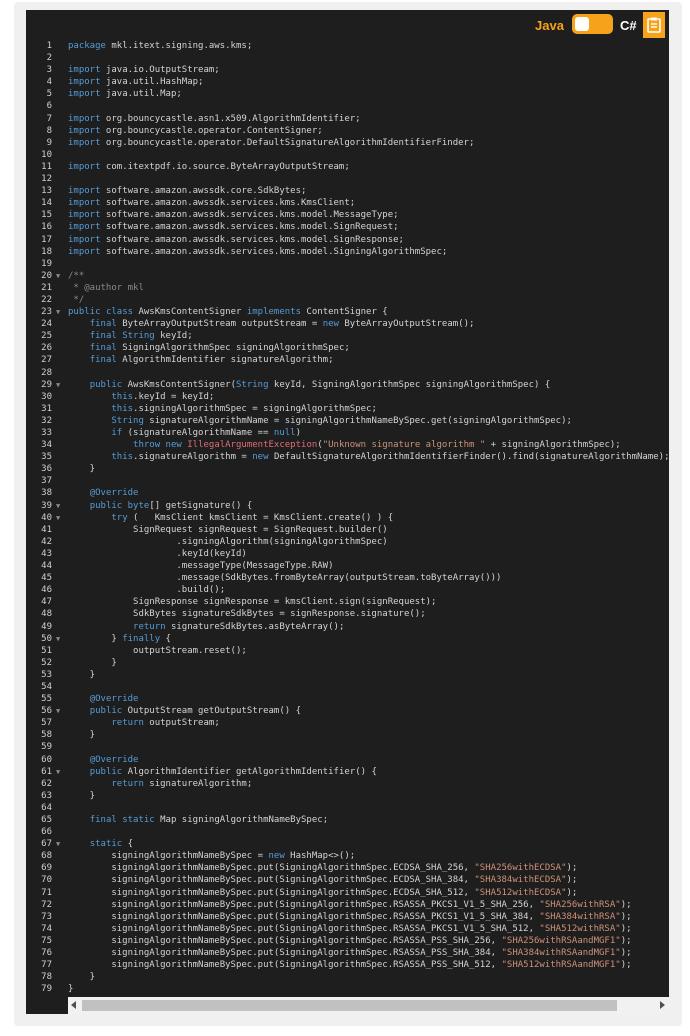  I want to click on clipboard-icon, so click(654, 25).